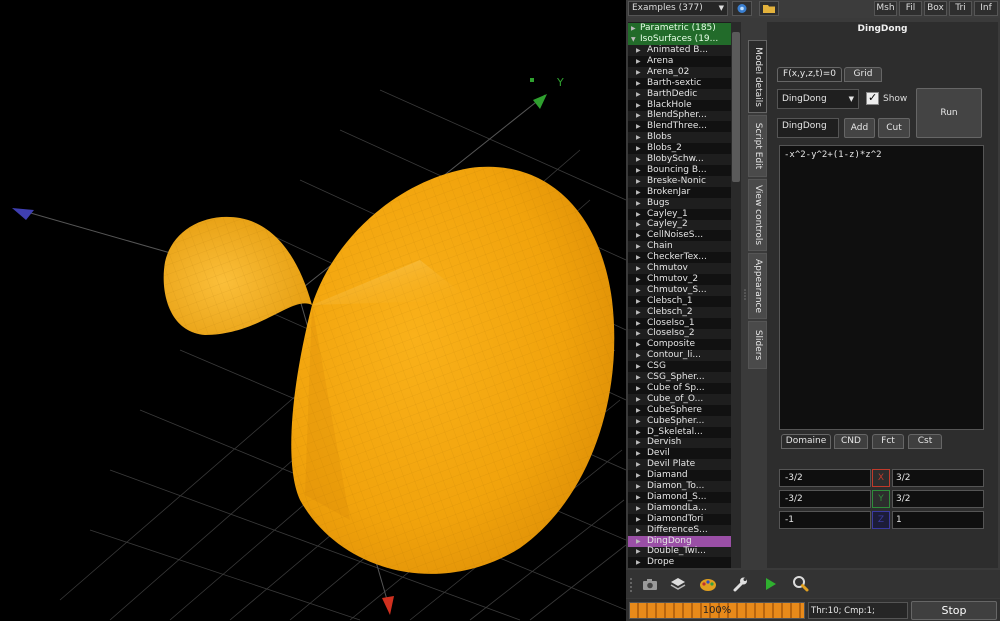 This screenshot has height=621, width=1000. Describe the element at coordinates (757, 345) in the screenshot. I see `tab-sliders: Sliders` at that location.